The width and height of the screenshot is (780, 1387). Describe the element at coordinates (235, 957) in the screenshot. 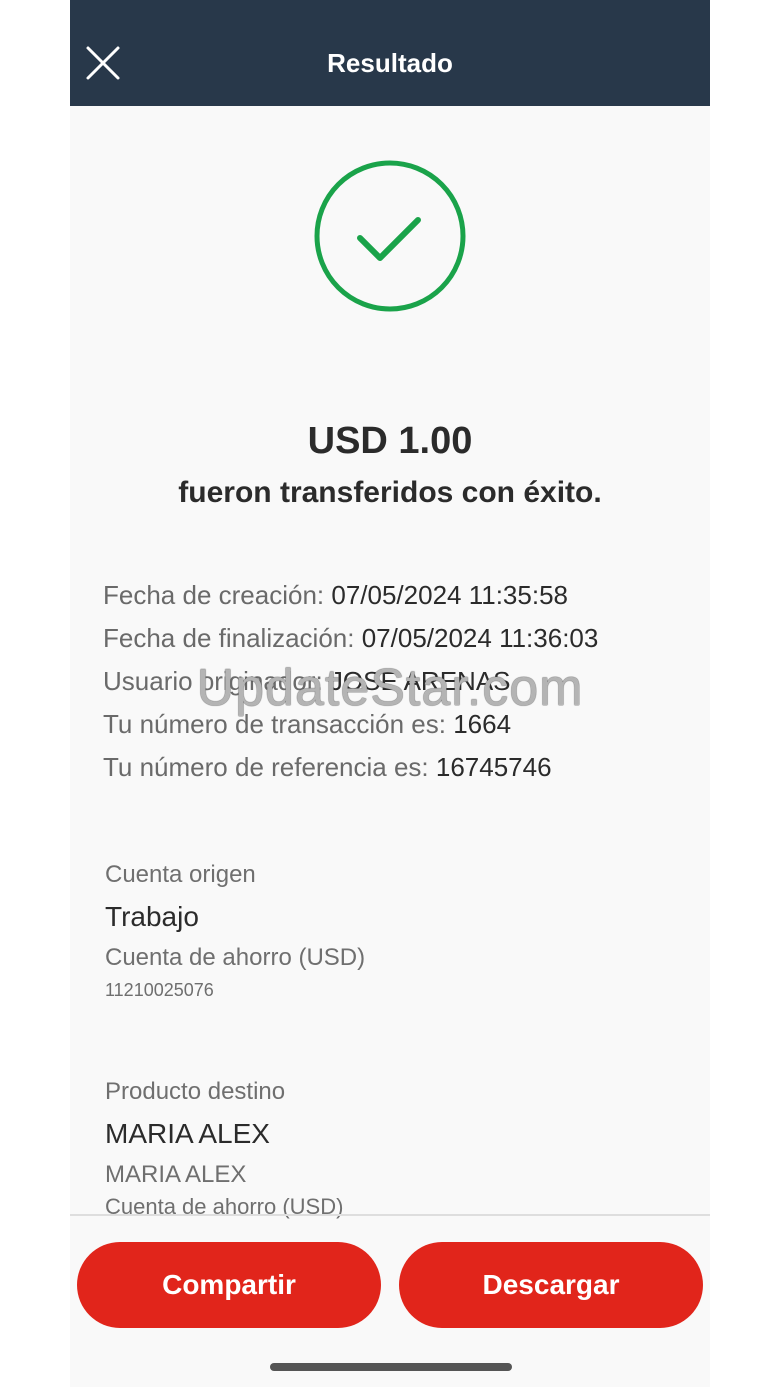

I see `origin-account-type: Cuenta de ahorro (USD)` at that location.